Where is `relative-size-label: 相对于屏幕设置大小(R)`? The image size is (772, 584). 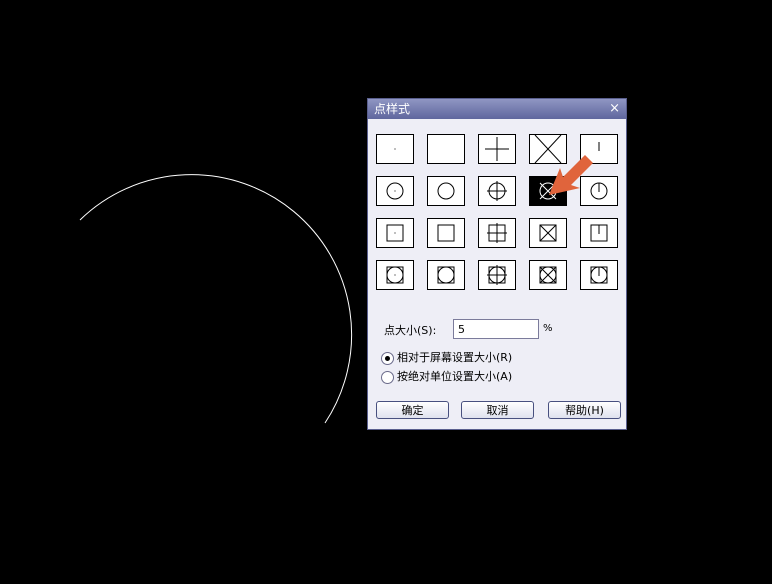
relative-size-label: 相对于屏幕设置大小(R) is located at coordinates (455, 357).